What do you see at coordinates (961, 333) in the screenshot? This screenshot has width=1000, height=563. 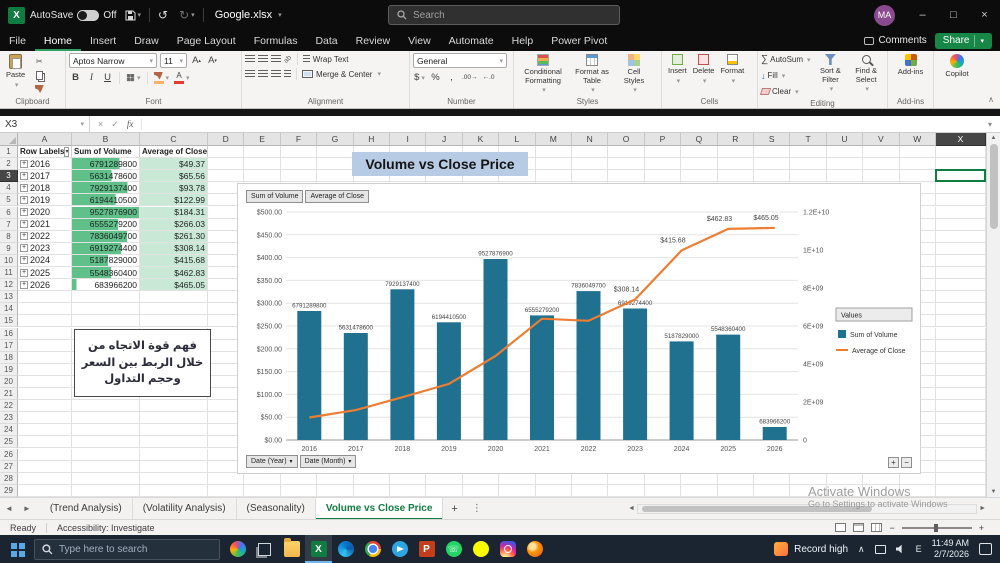 I see `cell-X16` at bounding box center [961, 333].